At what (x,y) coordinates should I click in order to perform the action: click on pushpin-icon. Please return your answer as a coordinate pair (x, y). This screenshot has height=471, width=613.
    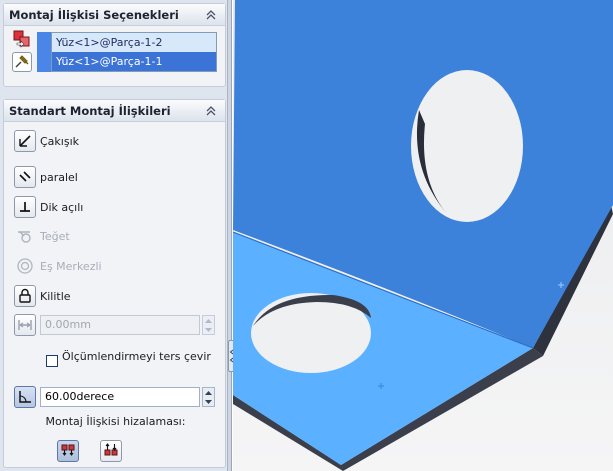
    Looking at the image, I should click on (22, 62).